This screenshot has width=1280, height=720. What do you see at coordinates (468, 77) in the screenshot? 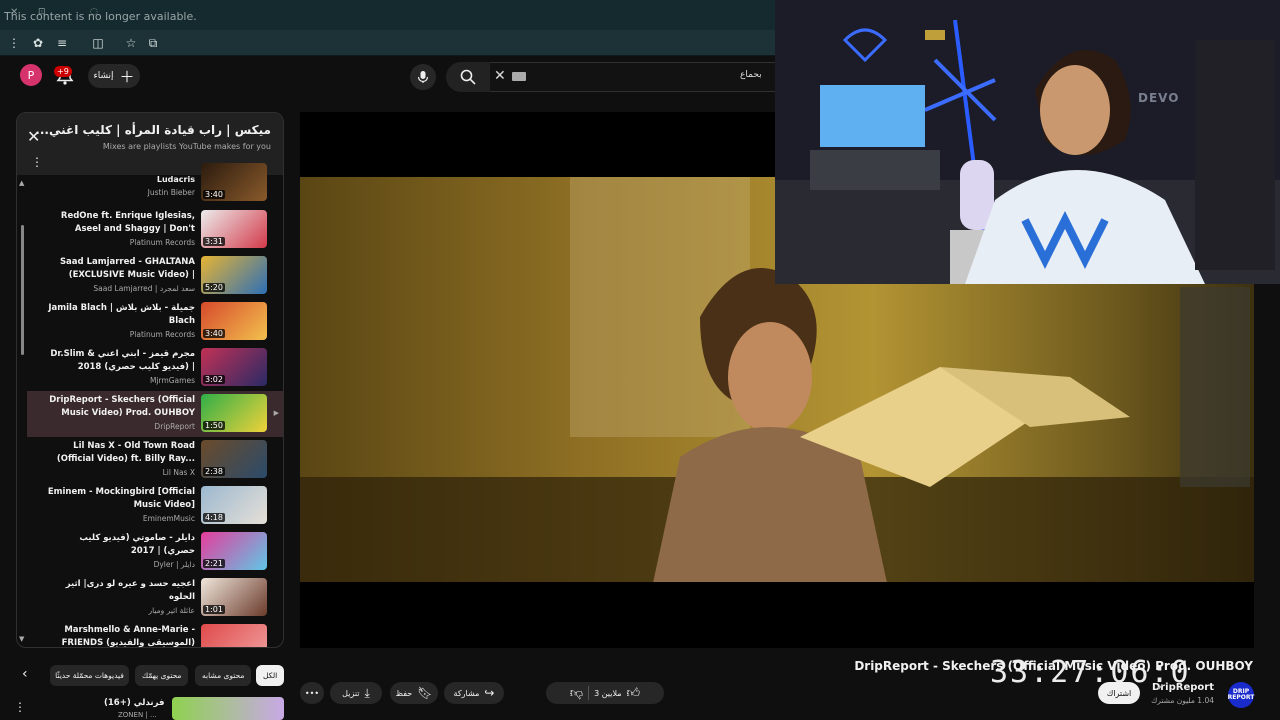
I see `search-button` at bounding box center [468, 77].